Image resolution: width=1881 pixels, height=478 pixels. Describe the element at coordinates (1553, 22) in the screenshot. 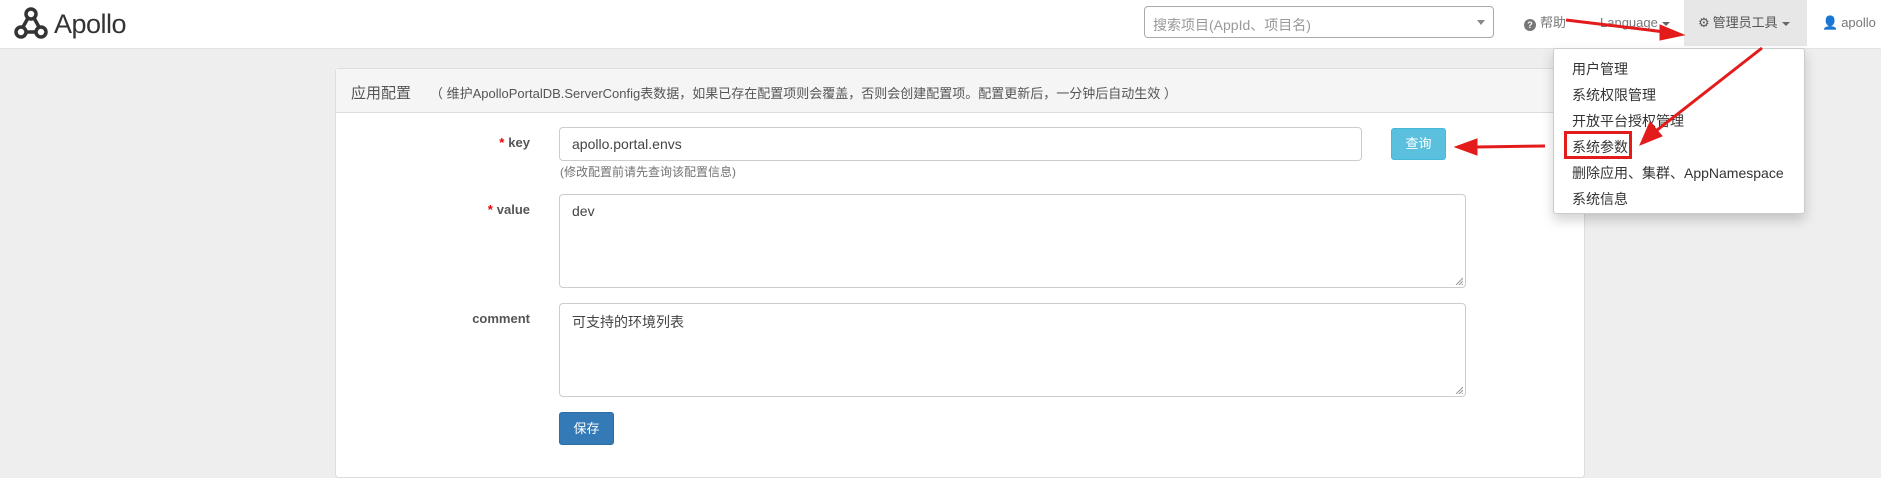

I see `nav-help-label: 帮助` at that location.